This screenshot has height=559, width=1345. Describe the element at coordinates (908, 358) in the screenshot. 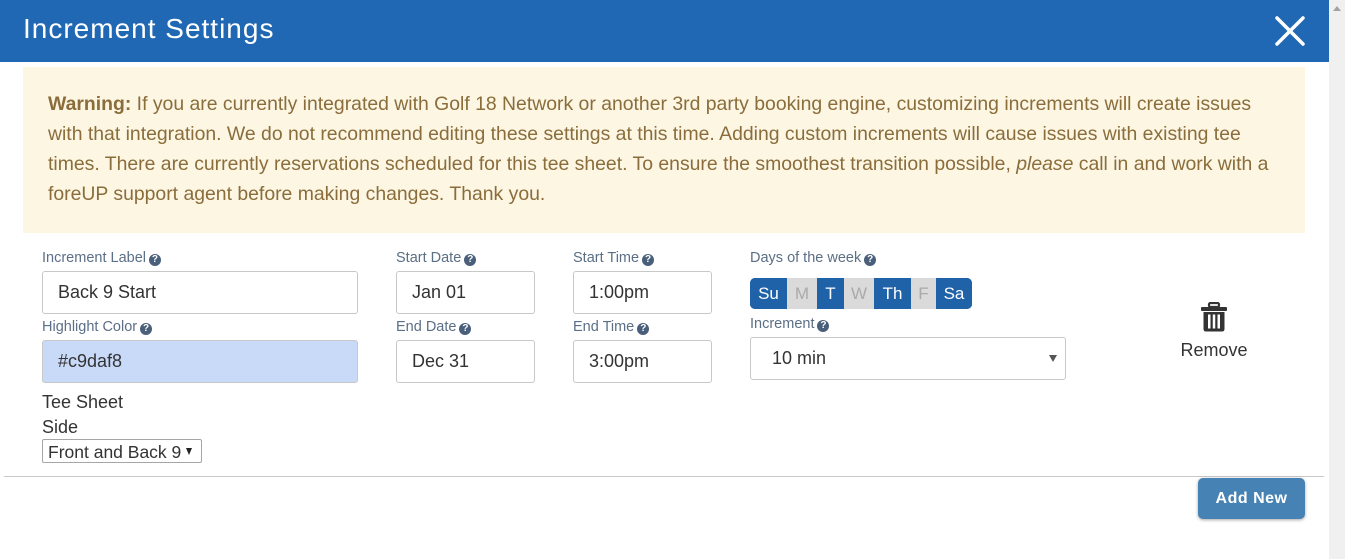

I see `increment-select: 10 min` at that location.